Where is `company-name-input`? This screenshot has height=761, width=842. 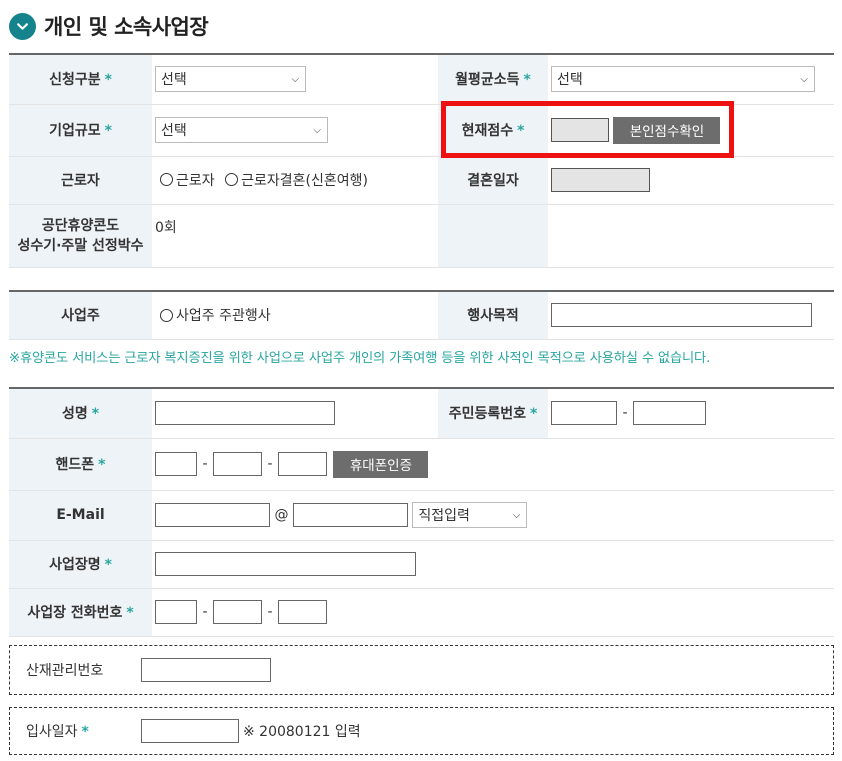
company-name-input is located at coordinates (285, 564).